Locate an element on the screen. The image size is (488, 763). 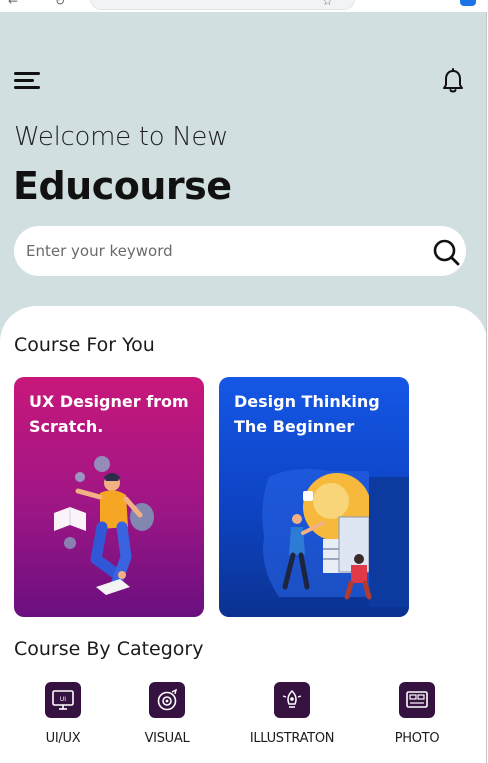
brand-title: Educourse is located at coordinates (122, 186).